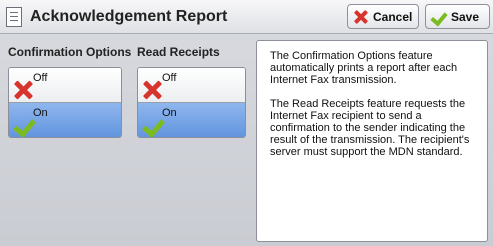  I want to click on document-icon, so click(14, 17).